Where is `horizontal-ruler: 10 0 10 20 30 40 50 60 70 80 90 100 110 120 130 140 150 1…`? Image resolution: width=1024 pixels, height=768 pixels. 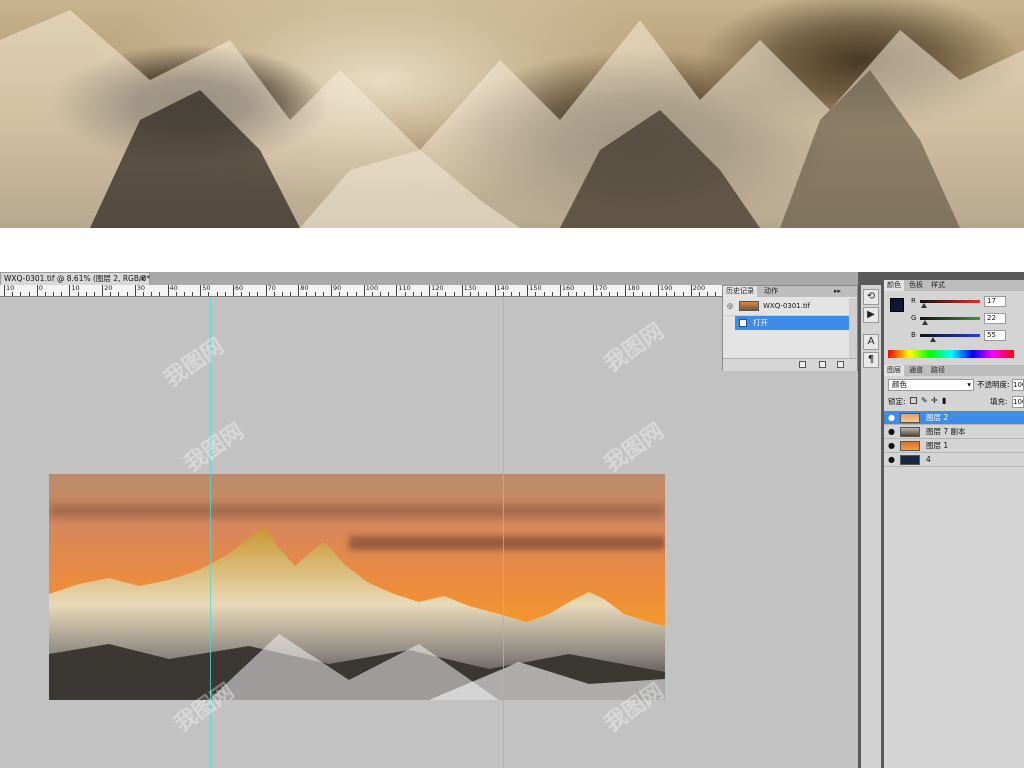 horizontal-ruler: 10 0 10 20 30 40 50 60 70 80 90 100 110 120 130 140 150 1… is located at coordinates (361, 291).